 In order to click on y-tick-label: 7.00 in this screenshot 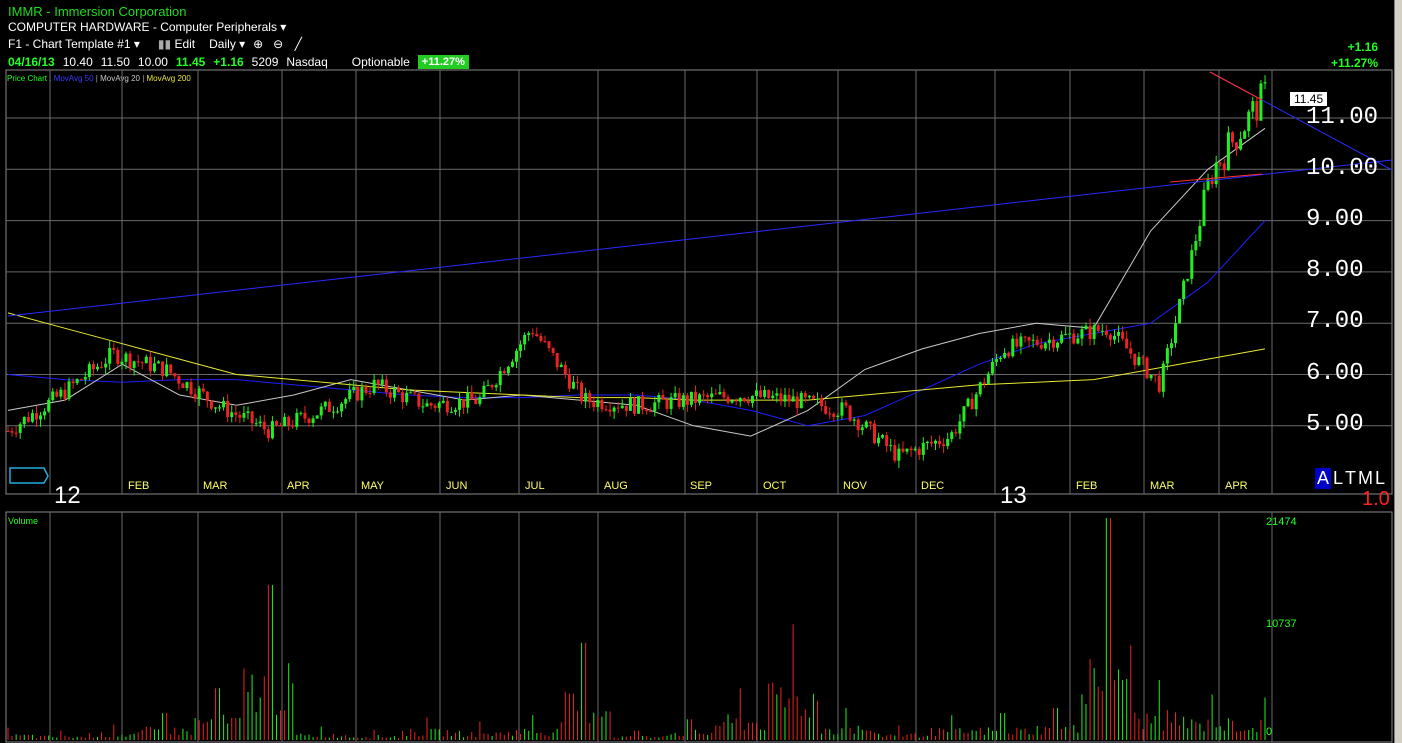, I will do `click(1335, 321)`.